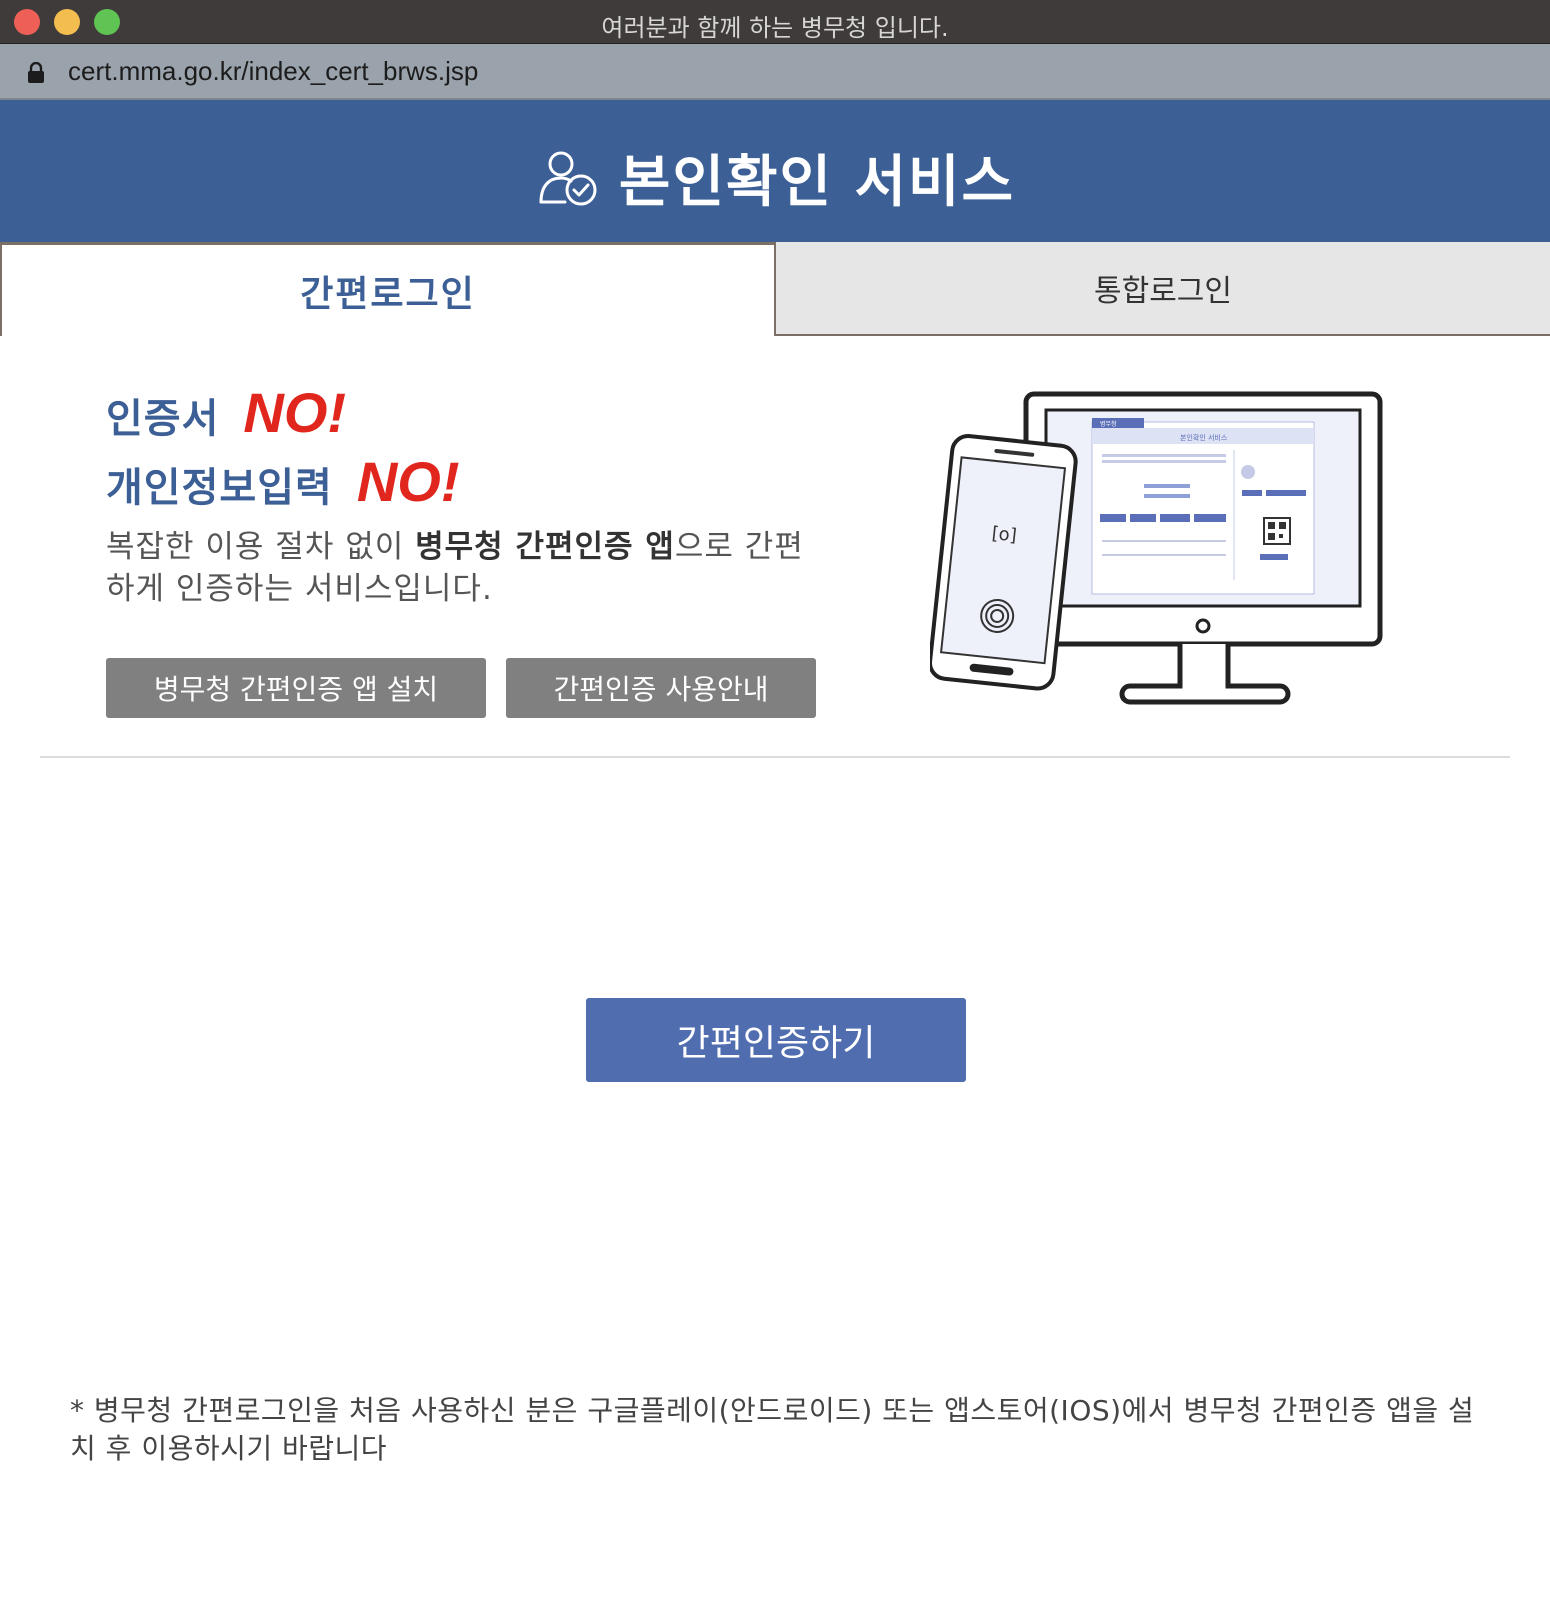 This screenshot has width=1550, height=1620. What do you see at coordinates (1156, 548) in the screenshot?
I see `phone-monitor-illustration: 병무청 본인확인 서비스 [o]` at bounding box center [1156, 548].